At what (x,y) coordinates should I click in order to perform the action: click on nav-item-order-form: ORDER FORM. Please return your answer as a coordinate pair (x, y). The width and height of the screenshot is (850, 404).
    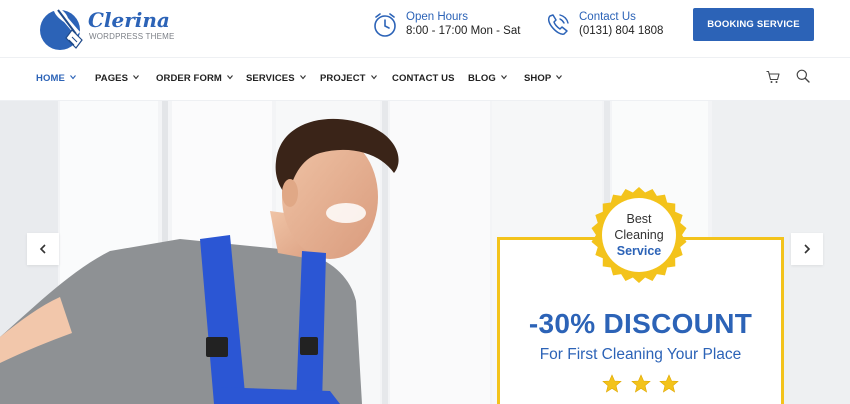
    Looking at the image, I should click on (194, 78).